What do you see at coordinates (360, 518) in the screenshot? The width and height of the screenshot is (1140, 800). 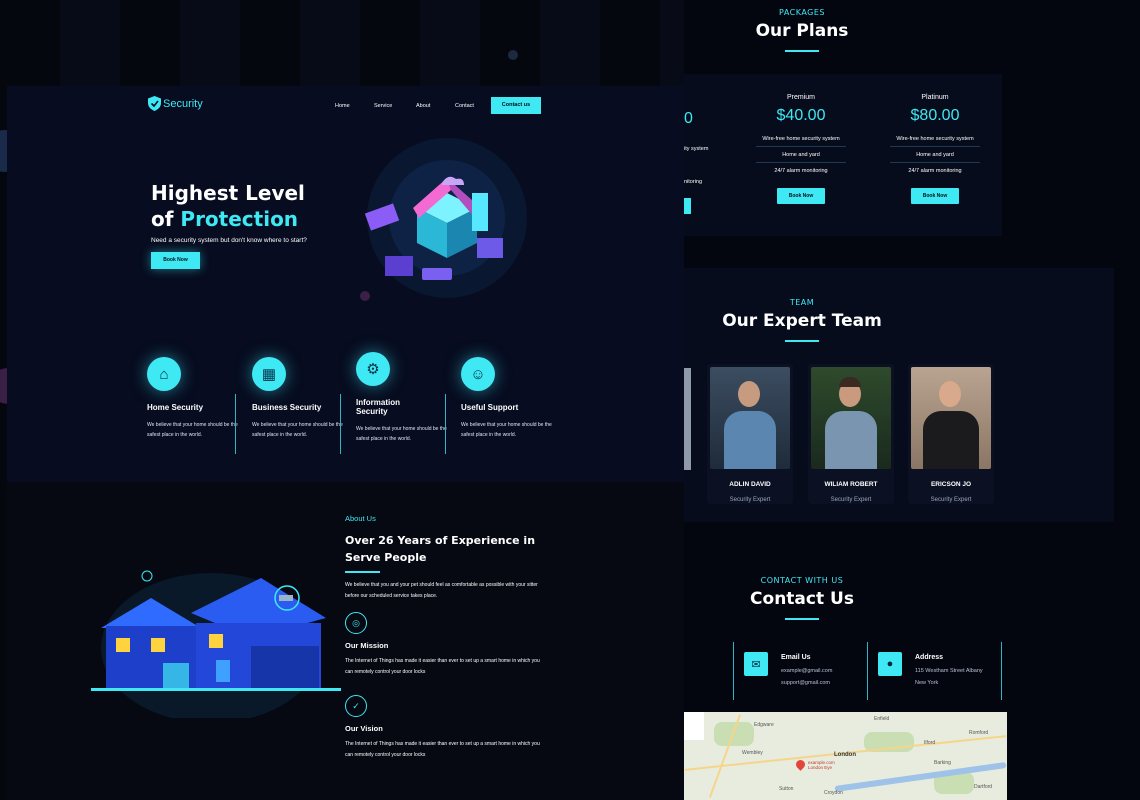 I see `about-label: About Us` at bounding box center [360, 518].